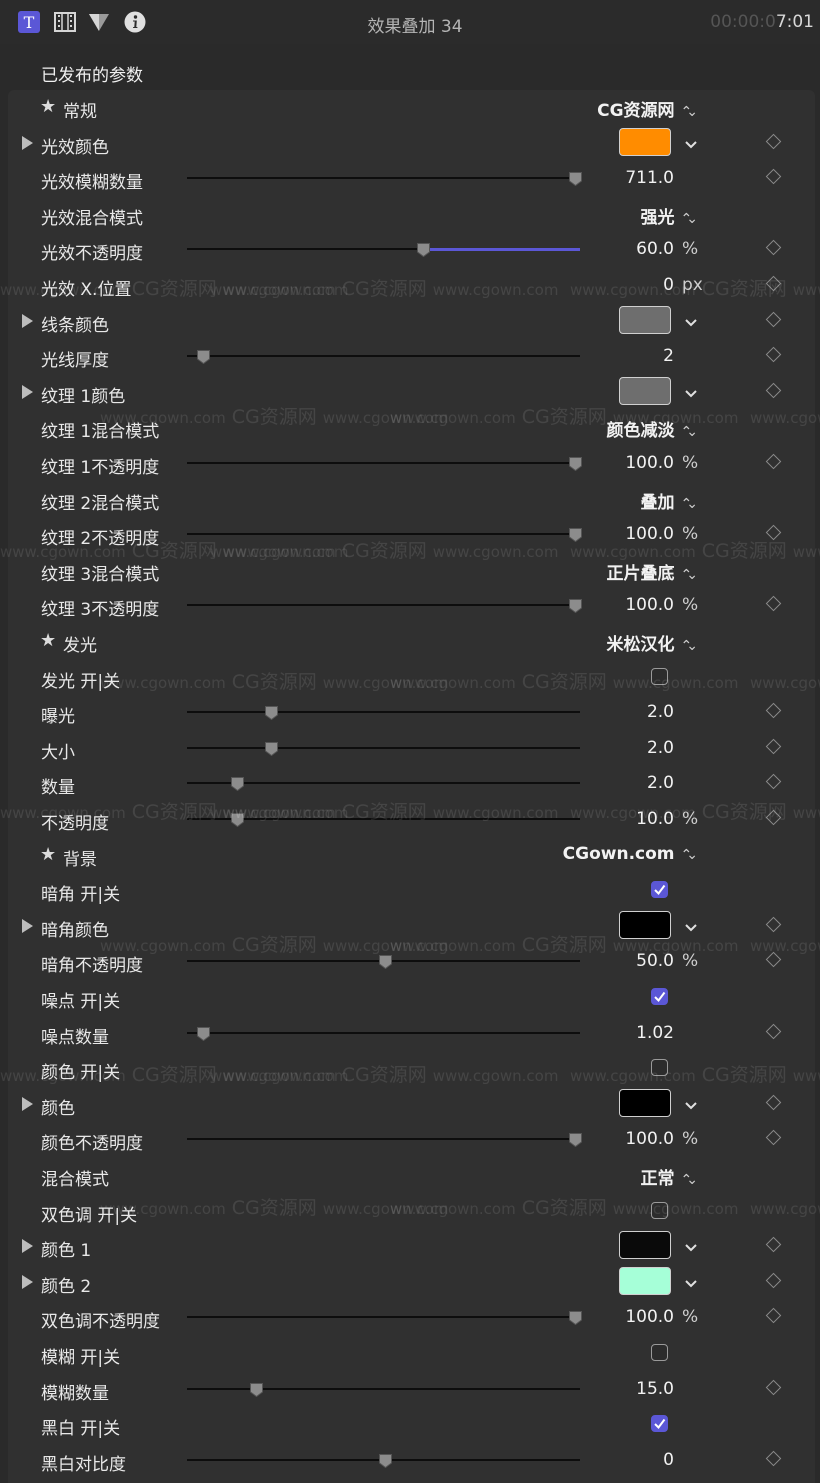  What do you see at coordinates (670, 500) in the screenshot?
I see `blend-mode-popup: 叠加 ⌃⌄` at bounding box center [670, 500].